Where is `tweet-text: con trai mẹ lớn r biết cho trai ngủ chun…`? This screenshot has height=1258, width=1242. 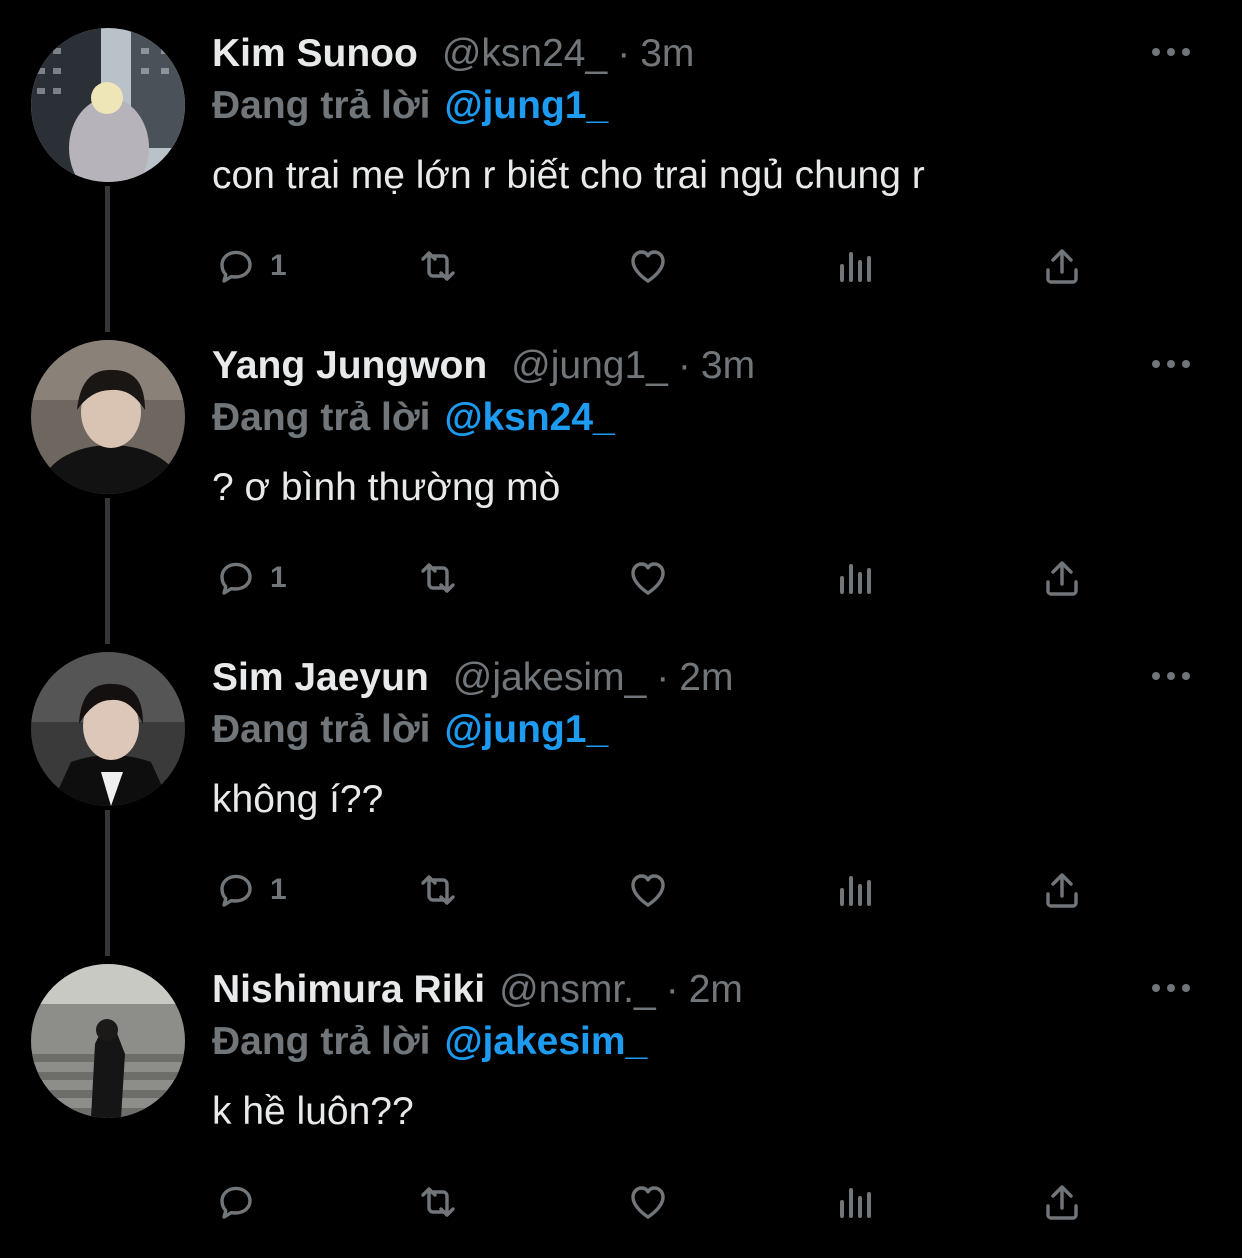
tweet-text: con trai mẹ lớn r biết cho trai ngủ chun… is located at coordinates (568, 175).